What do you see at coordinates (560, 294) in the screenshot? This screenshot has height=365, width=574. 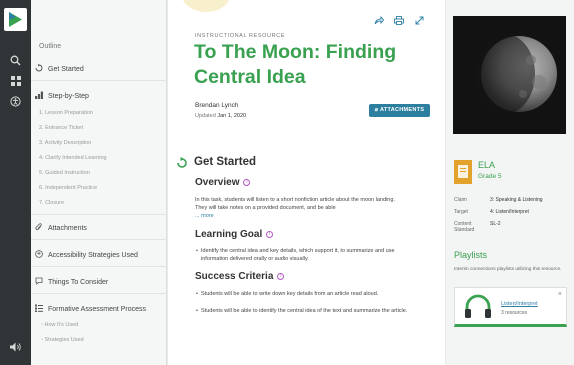 I see `close-icon: ×` at bounding box center [560, 294].